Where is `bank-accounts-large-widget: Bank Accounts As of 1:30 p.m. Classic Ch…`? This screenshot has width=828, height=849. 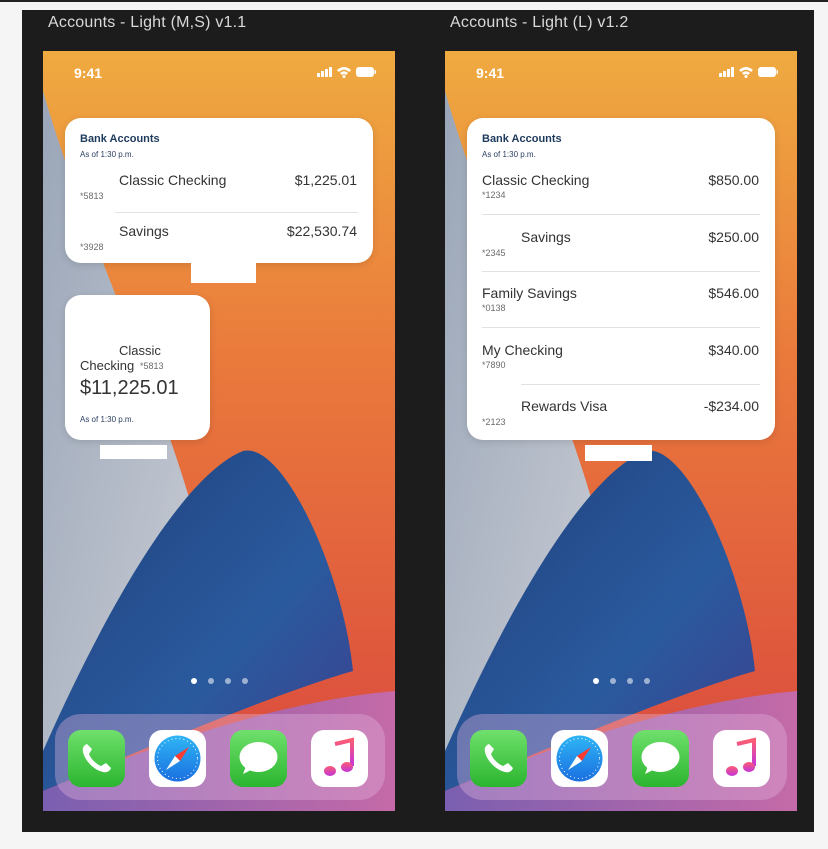
bank-accounts-large-widget: Bank Accounts As of 1:30 p.m. Classic Ch… is located at coordinates (621, 279).